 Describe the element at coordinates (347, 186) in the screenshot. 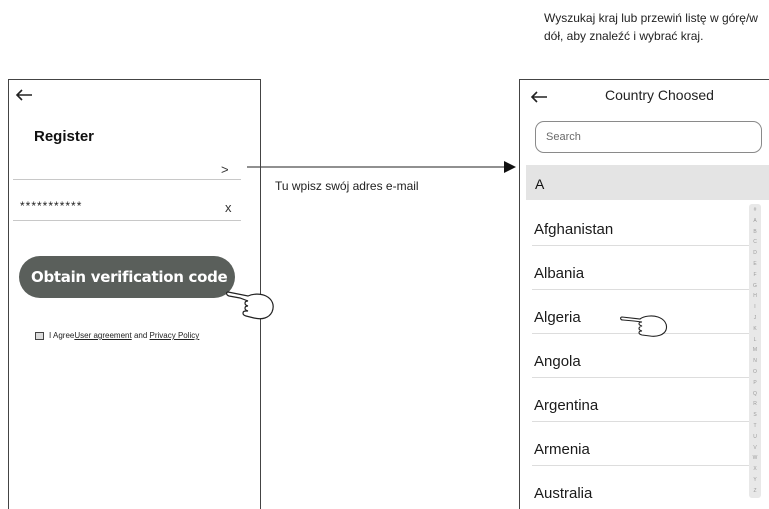

I see `email-hint-callout: Tu wpisz swój adres e-mail` at that location.